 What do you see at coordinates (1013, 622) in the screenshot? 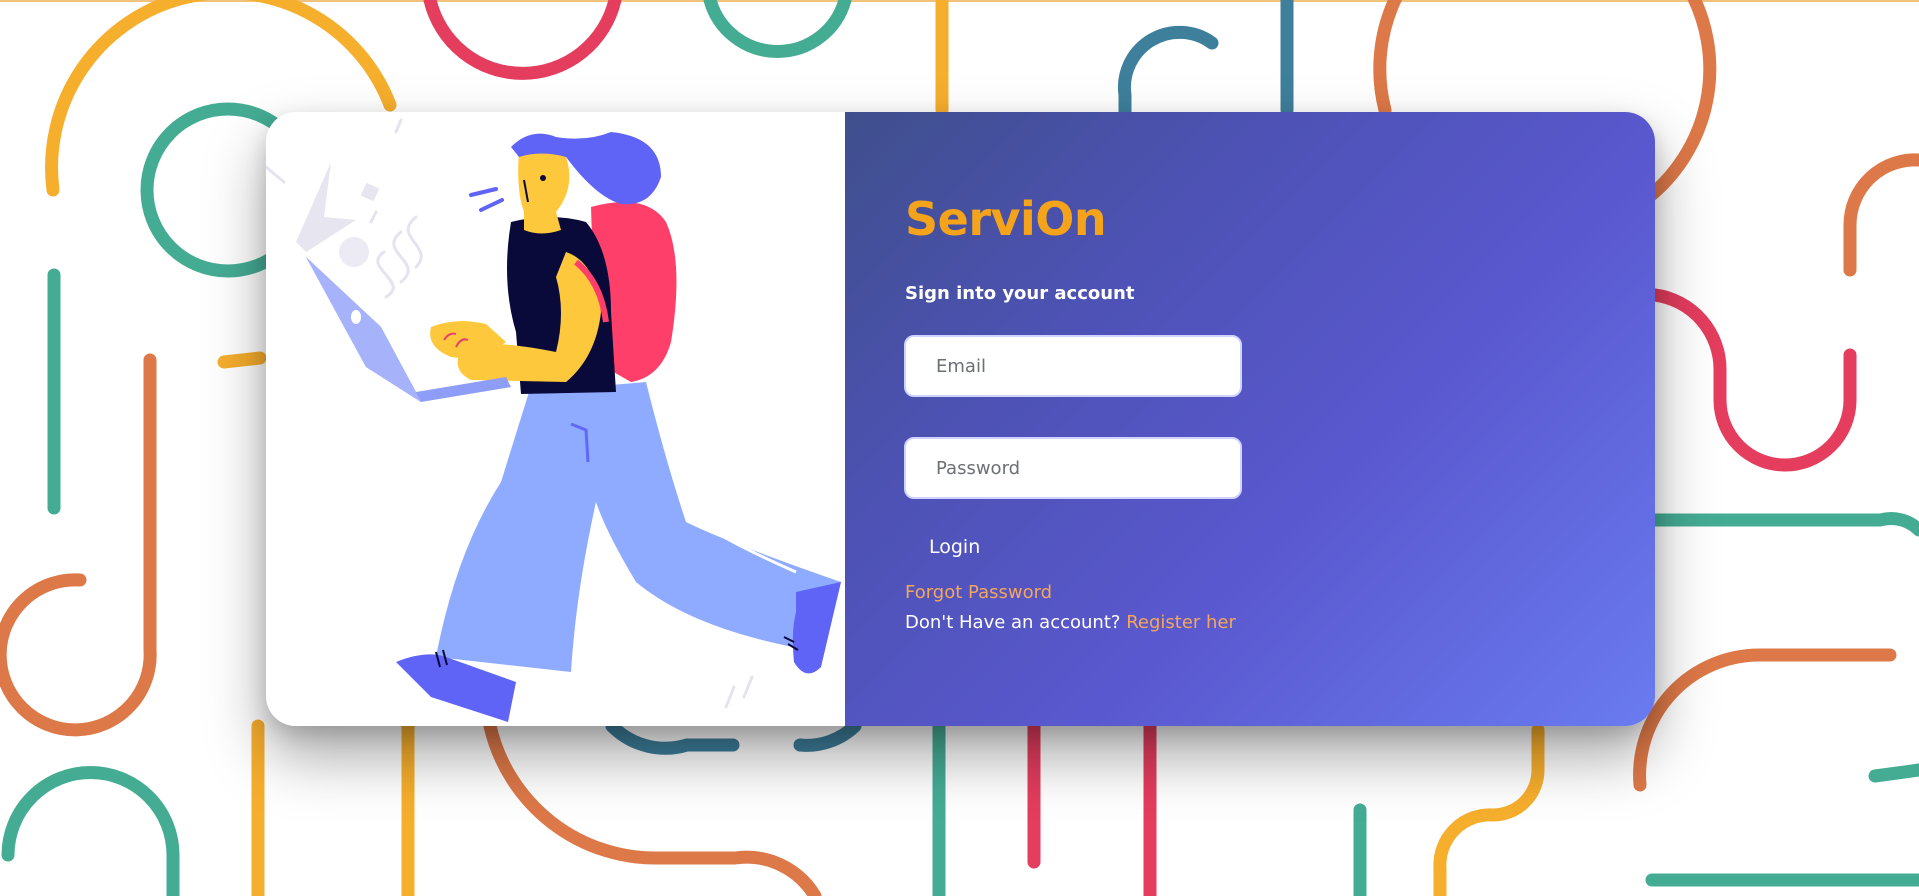
I see `register-prompt: Don't Have an account?` at bounding box center [1013, 622].